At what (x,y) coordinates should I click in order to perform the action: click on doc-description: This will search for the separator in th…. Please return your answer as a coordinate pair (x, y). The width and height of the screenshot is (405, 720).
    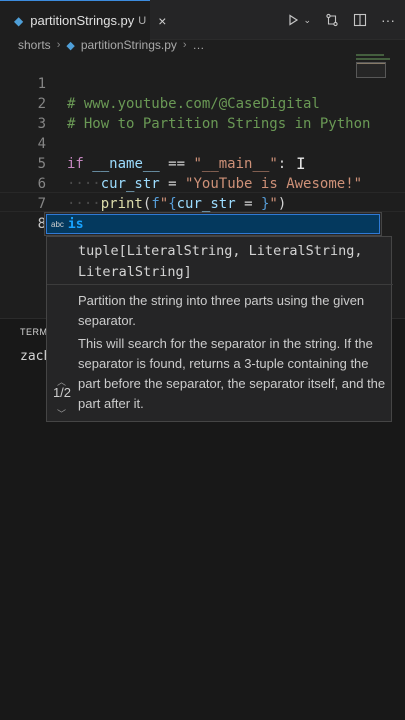
    Looking at the image, I should click on (232, 373).